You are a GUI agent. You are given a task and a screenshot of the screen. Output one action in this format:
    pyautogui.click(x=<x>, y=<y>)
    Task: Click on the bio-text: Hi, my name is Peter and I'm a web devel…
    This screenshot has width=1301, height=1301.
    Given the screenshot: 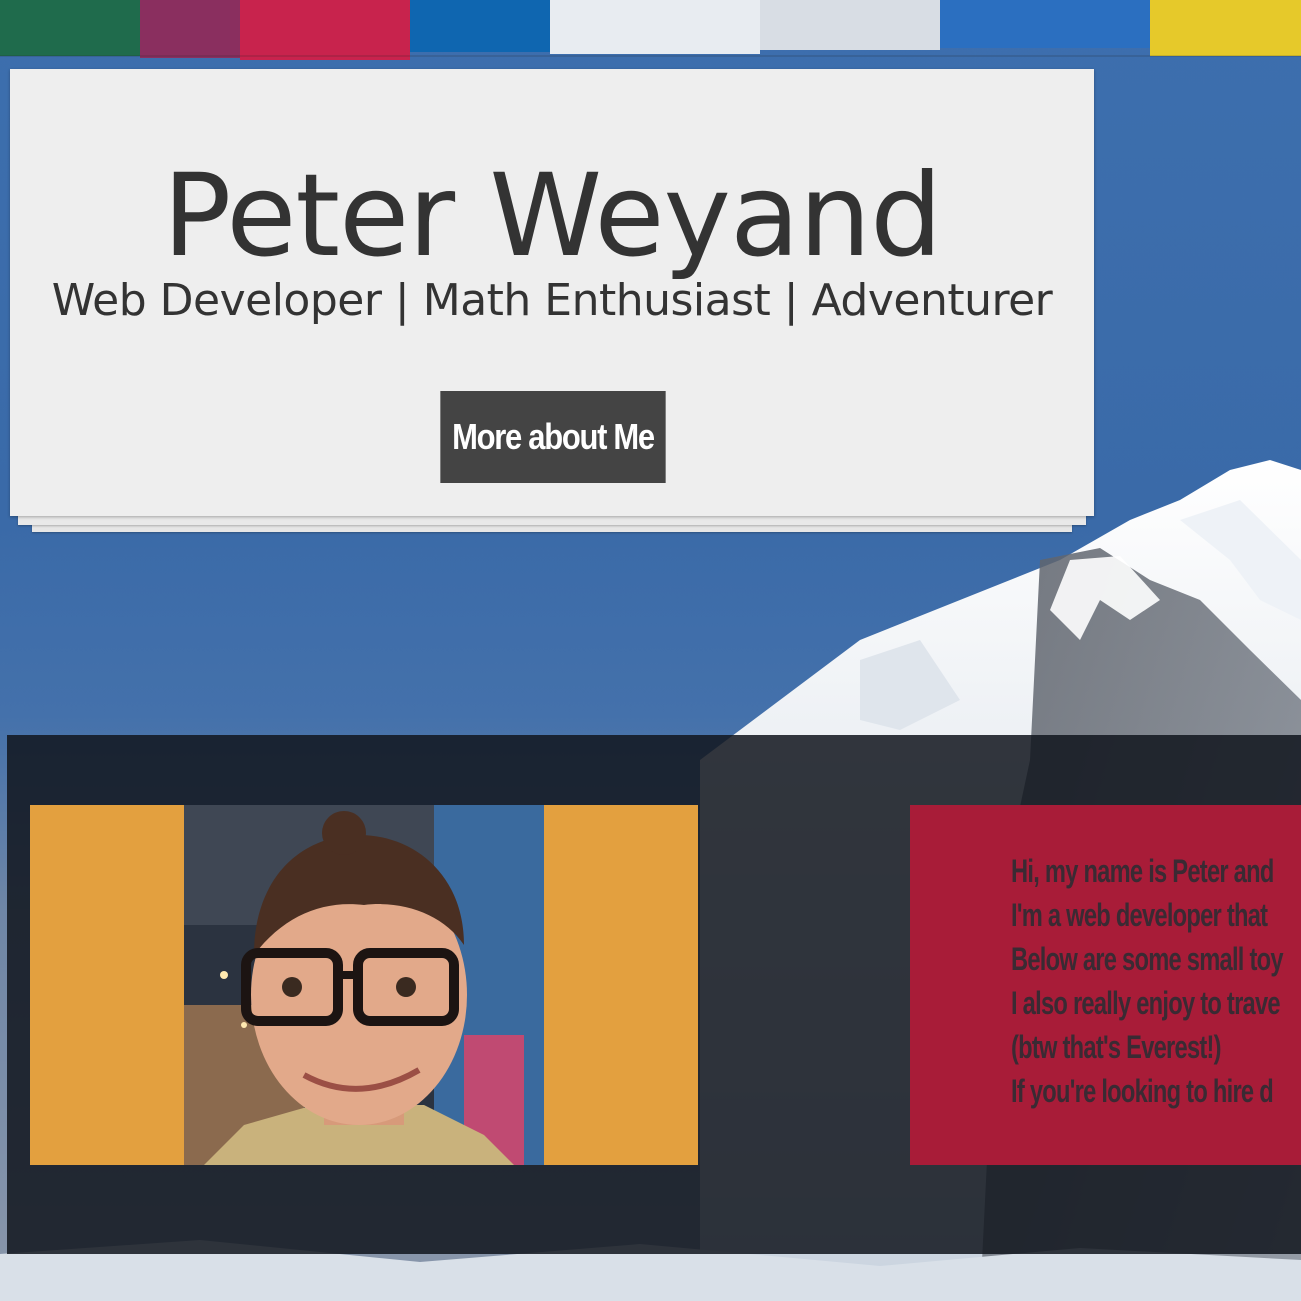 What is the action you would take?
    pyautogui.click(x=1156, y=981)
    